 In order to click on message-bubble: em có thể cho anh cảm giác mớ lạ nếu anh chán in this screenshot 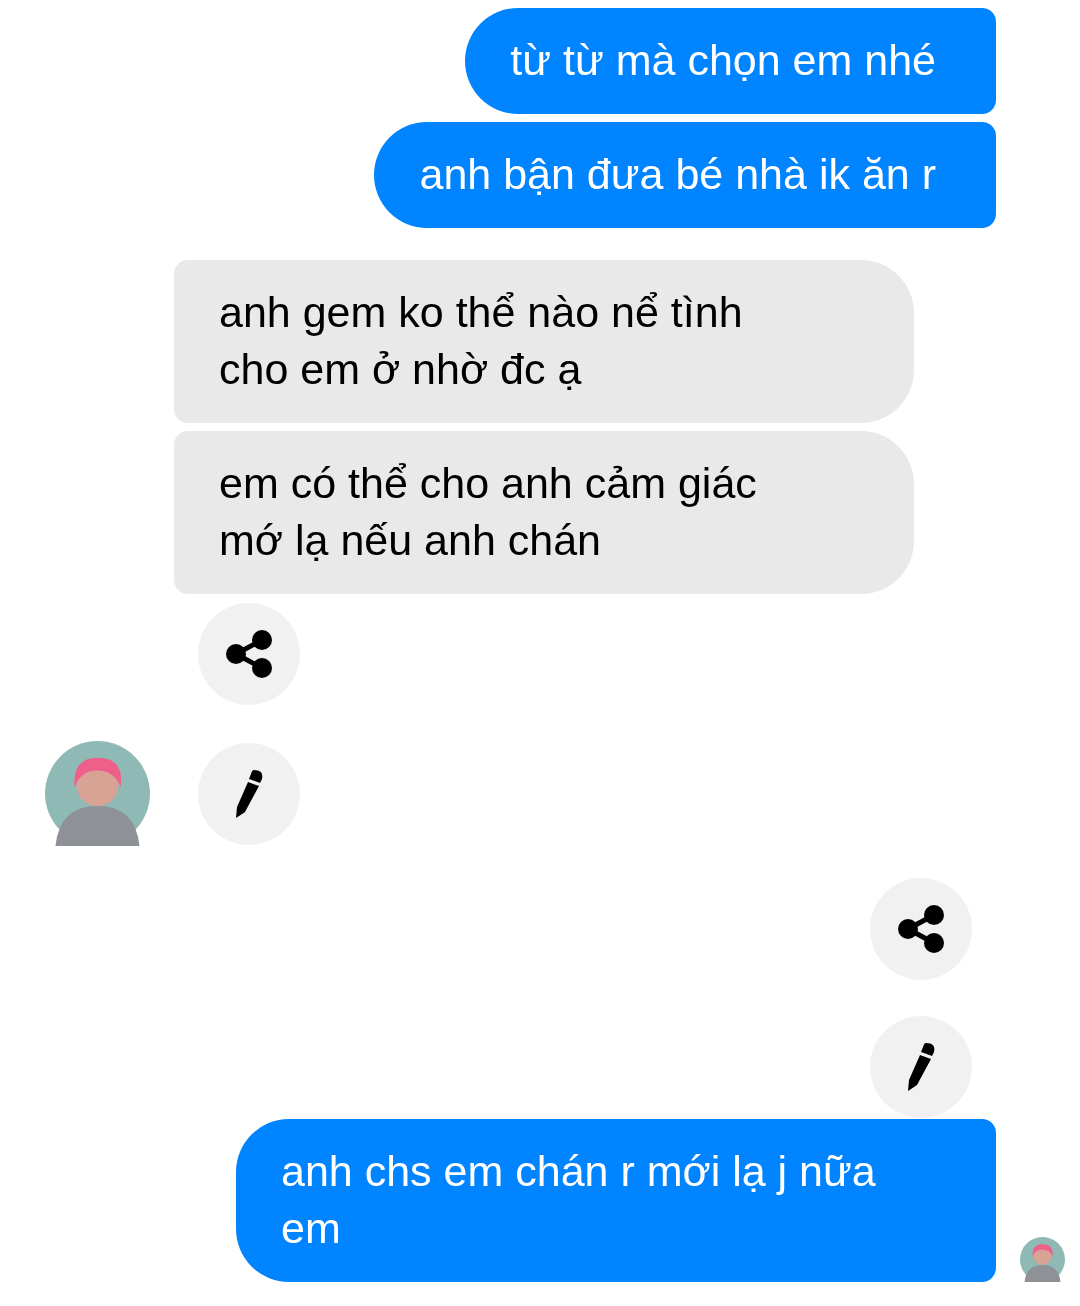, I will do `click(544, 512)`.